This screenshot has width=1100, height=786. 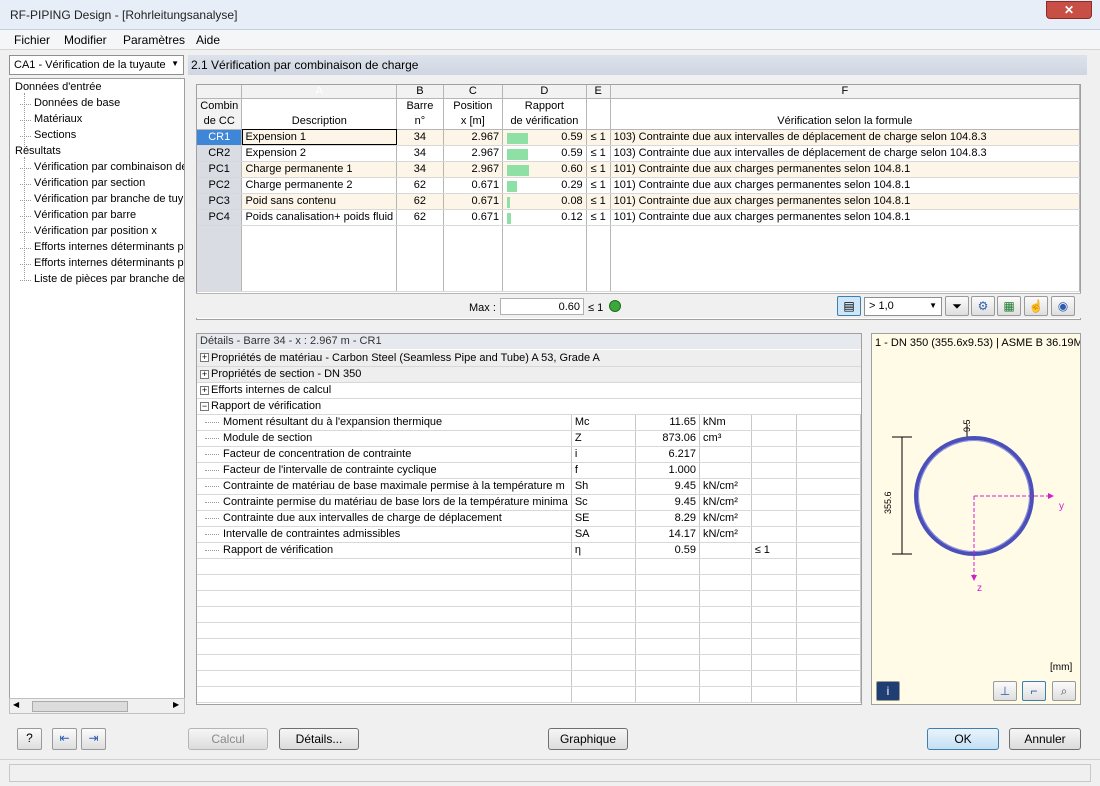 What do you see at coordinates (102, 263) in the screenshot?
I see `nav-item-result-forces-2: Efforts internes déterminants p` at bounding box center [102, 263].